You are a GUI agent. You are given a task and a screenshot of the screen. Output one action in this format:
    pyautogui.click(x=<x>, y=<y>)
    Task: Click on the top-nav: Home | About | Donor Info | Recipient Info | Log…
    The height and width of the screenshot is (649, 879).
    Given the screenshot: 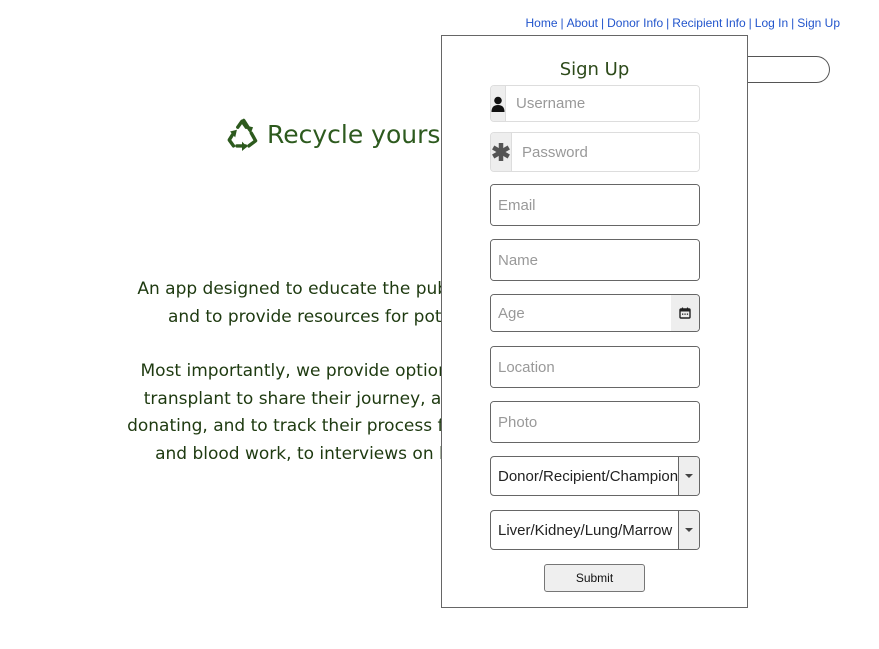 What is the action you would take?
    pyautogui.click(x=682, y=23)
    